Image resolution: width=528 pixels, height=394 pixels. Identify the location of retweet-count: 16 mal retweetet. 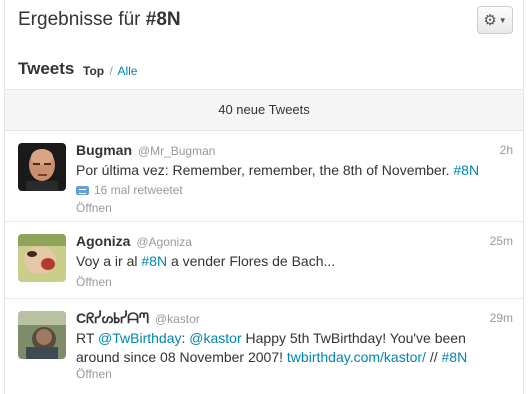
(138, 190).